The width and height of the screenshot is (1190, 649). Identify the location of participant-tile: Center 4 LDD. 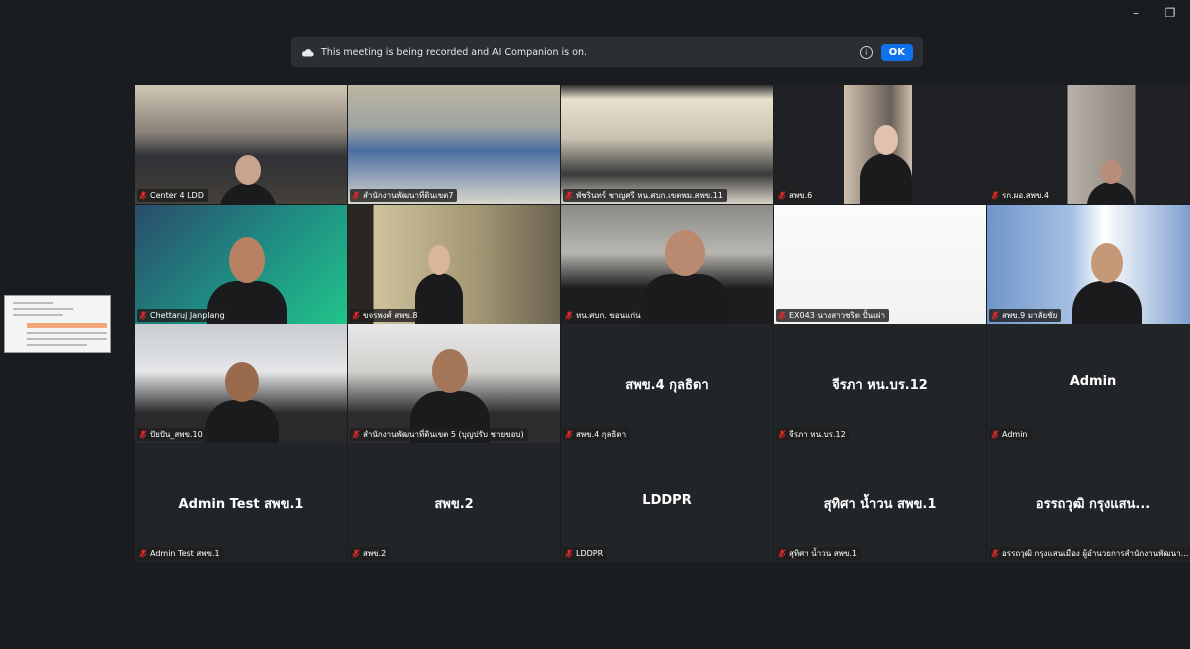
(241, 144).